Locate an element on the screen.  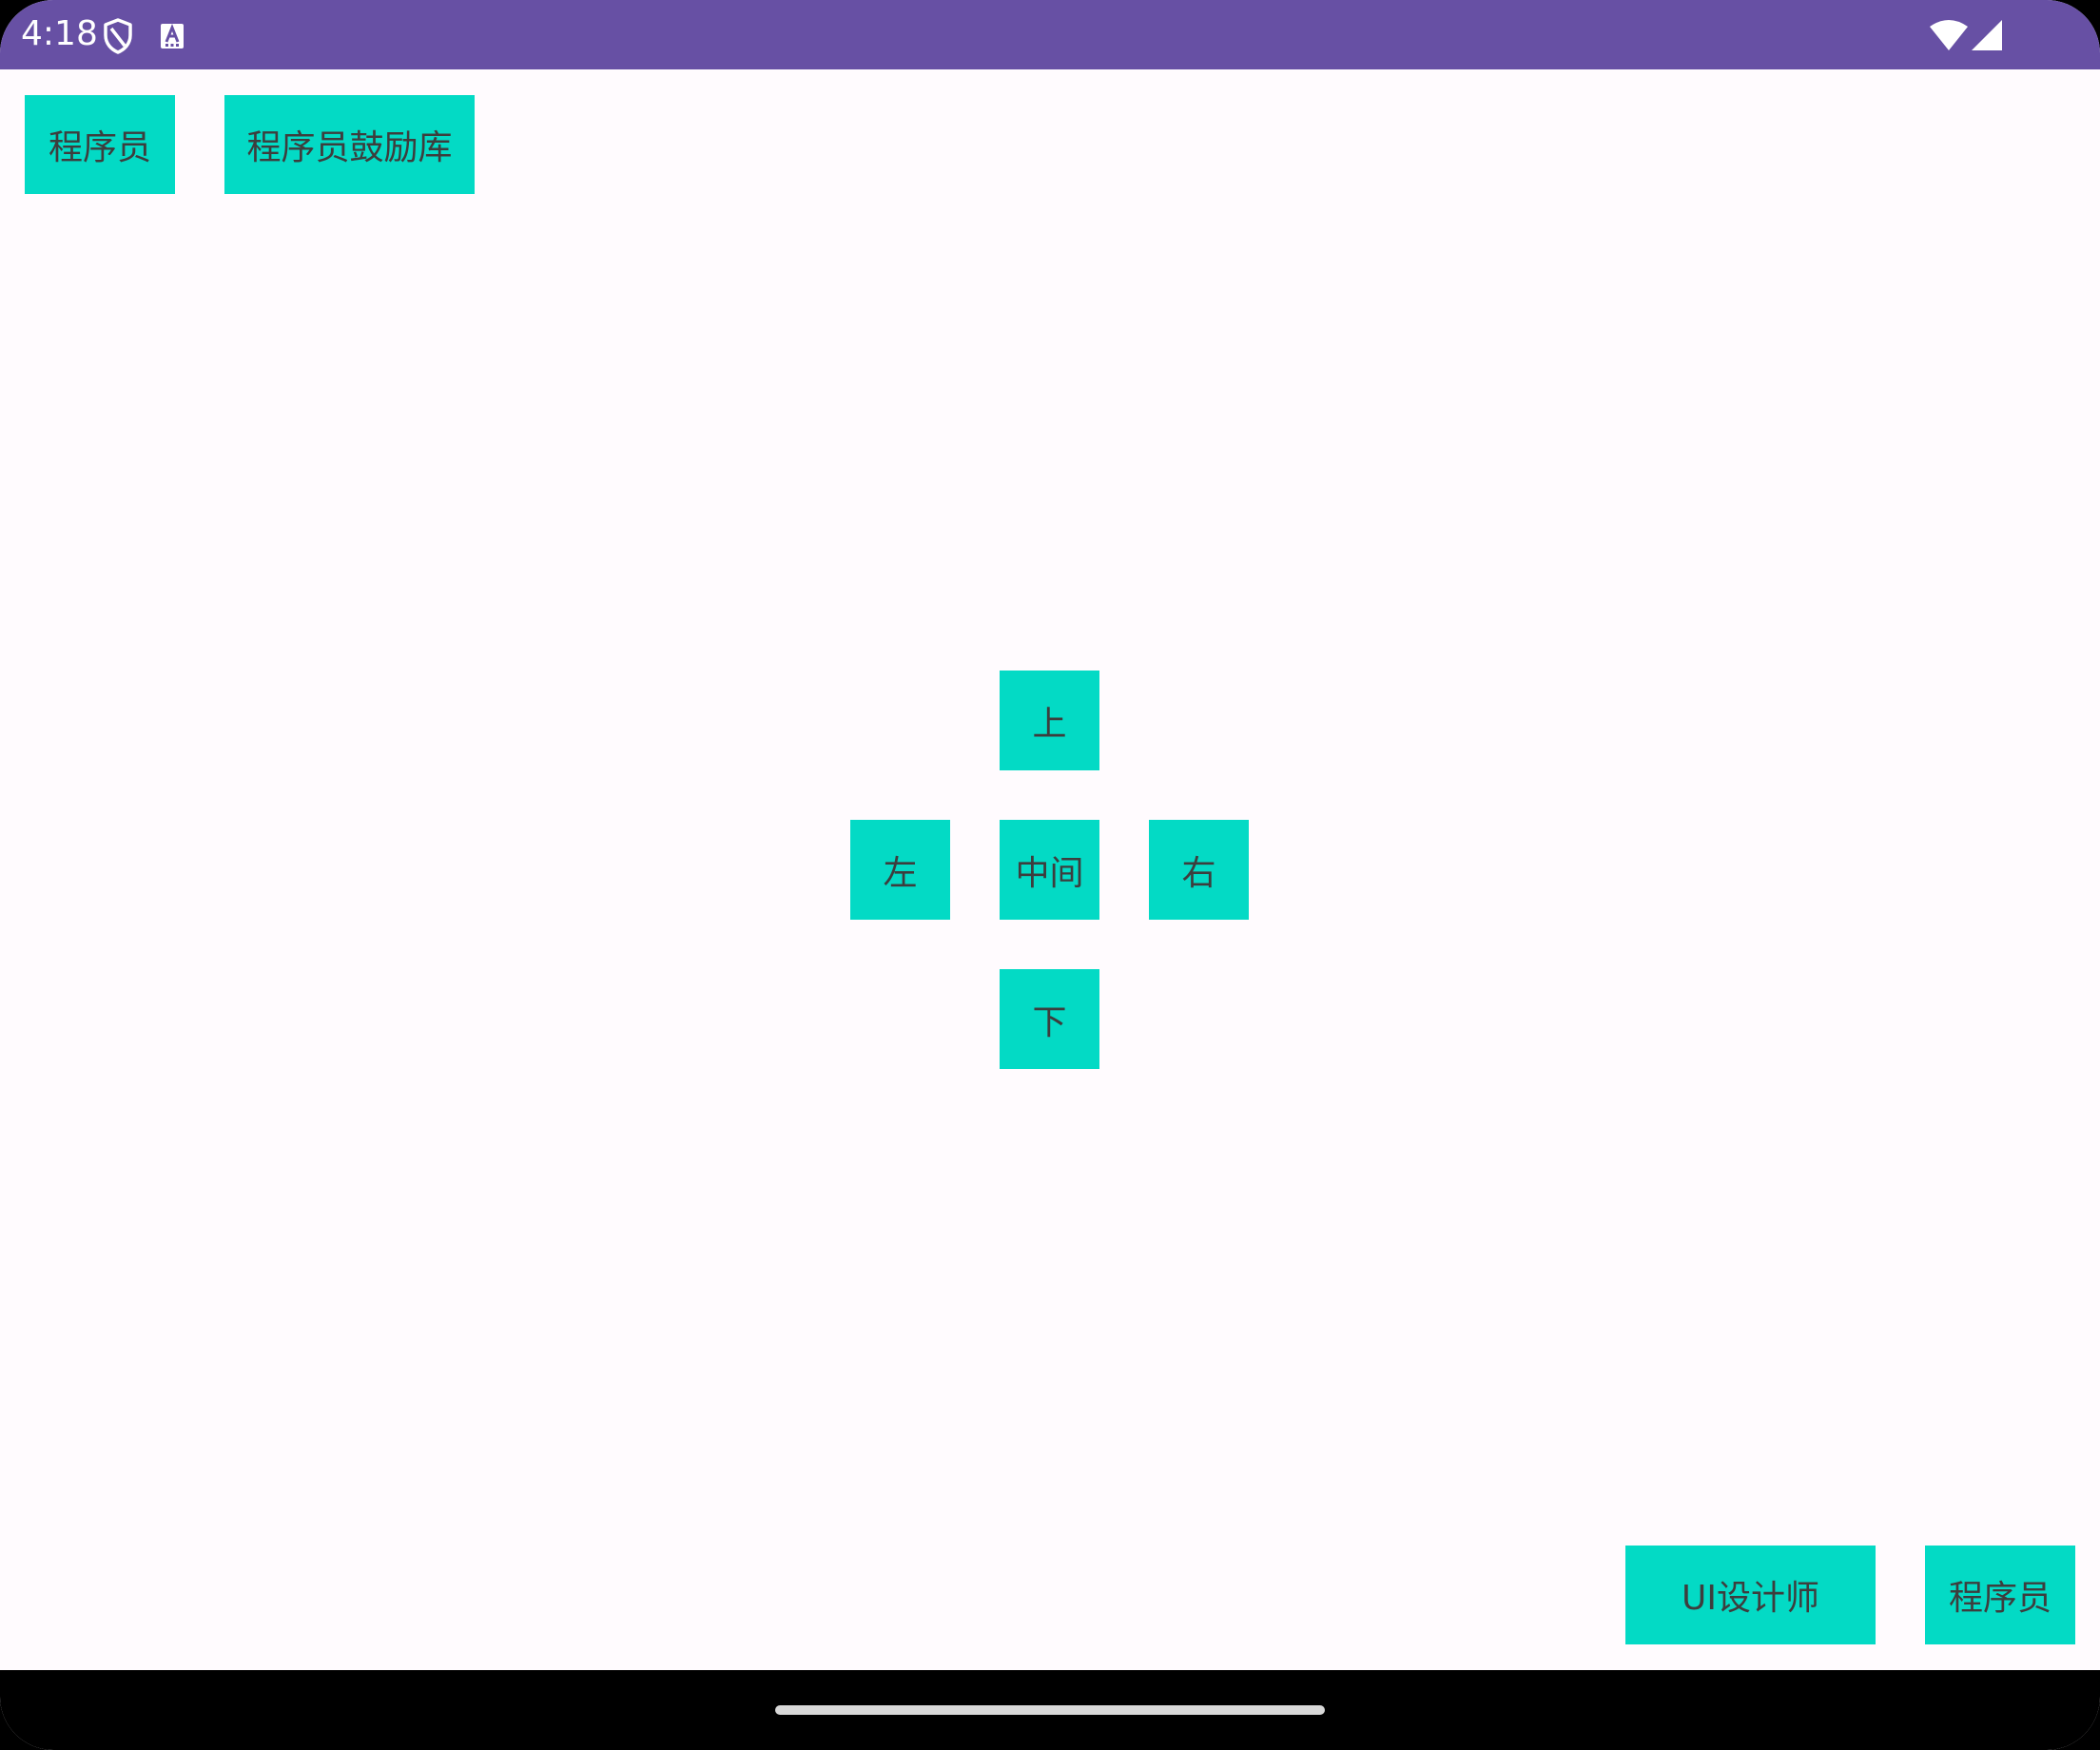
ui-designer-button: UI设计师 is located at coordinates (1750, 1595).